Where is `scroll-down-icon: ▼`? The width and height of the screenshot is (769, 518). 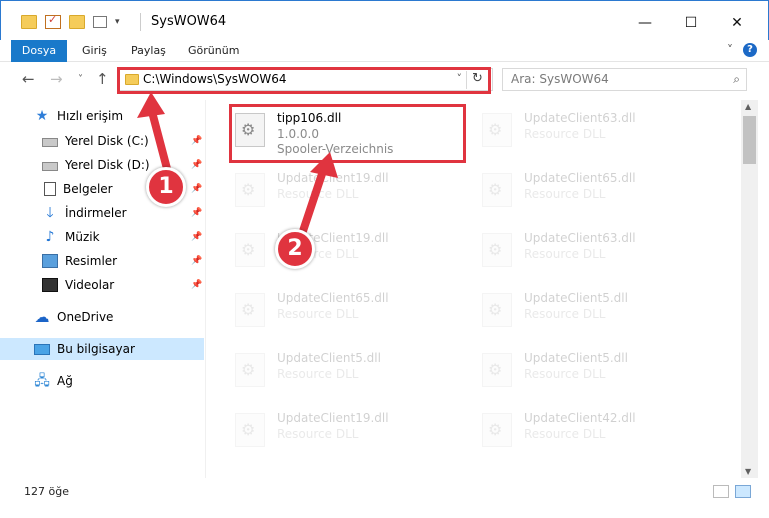
scroll-down-icon: ▼ is located at coordinates (748, 471).